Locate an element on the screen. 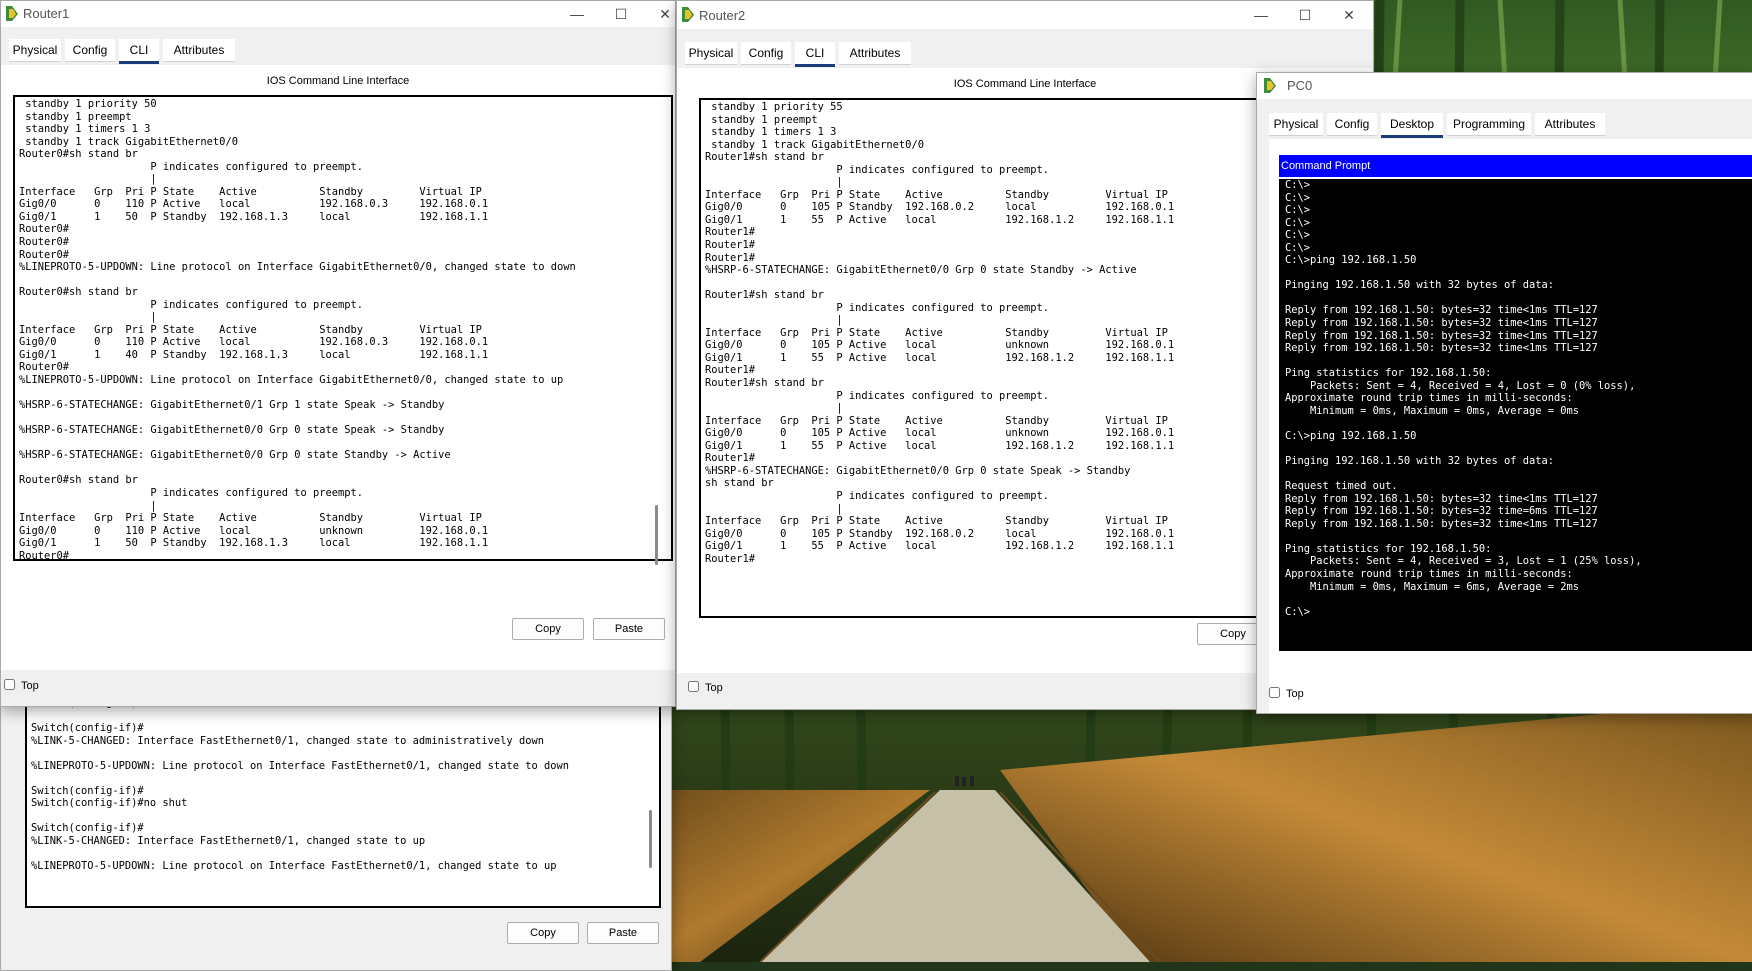 This screenshot has width=1752, height=971. pc0-top-checkbox: Top is located at coordinates (1286, 693).